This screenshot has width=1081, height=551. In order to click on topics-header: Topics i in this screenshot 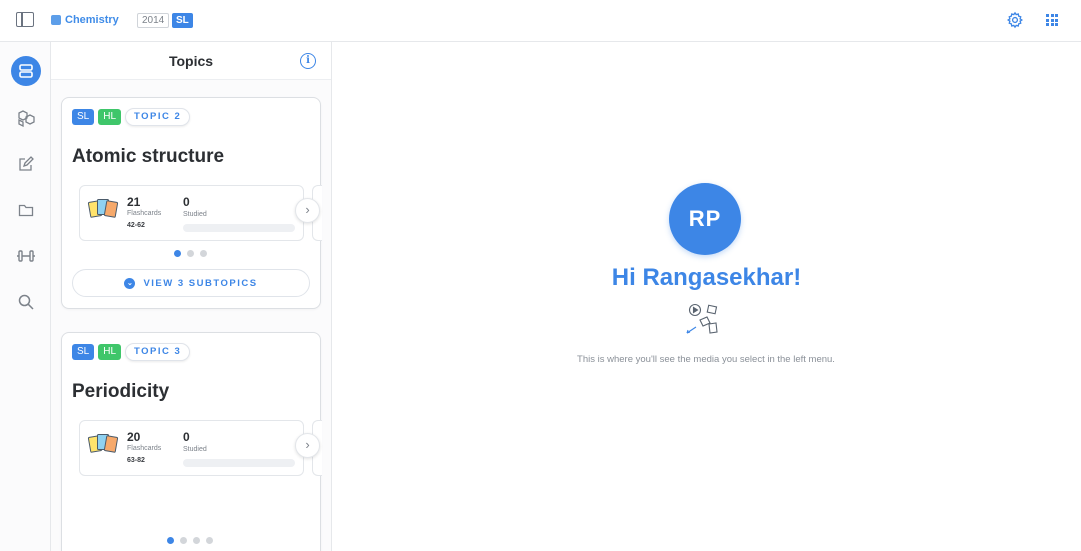, I will do `click(191, 61)`.